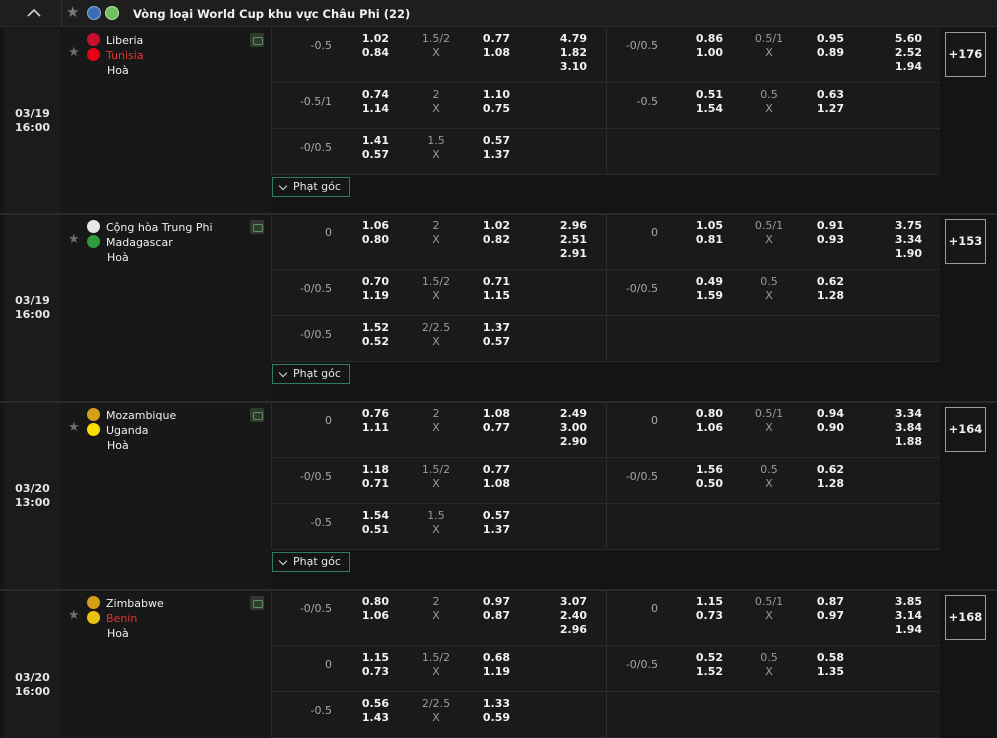 The height and width of the screenshot is (738, 997). What do you see at coordinates (490, 718) in the screenshot?
I see `under-odds: 0.59` at bounding box center [490, 718].